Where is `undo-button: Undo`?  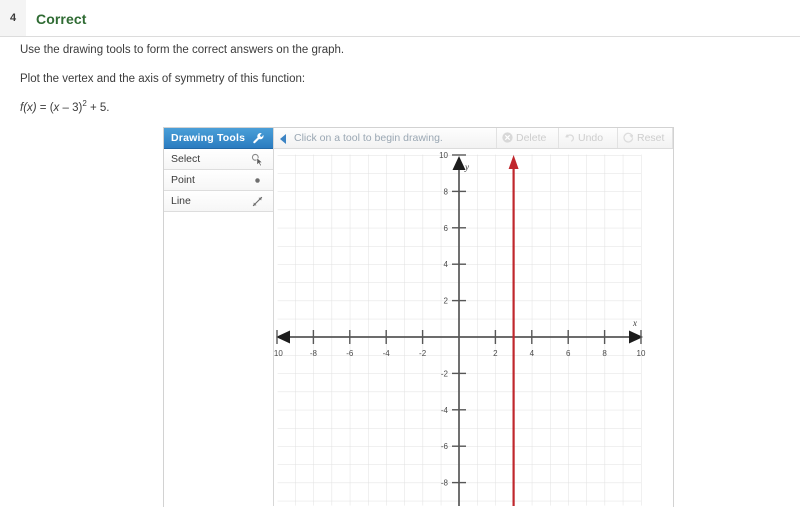
undo-button: Undo is located at coordinates (587, 138).